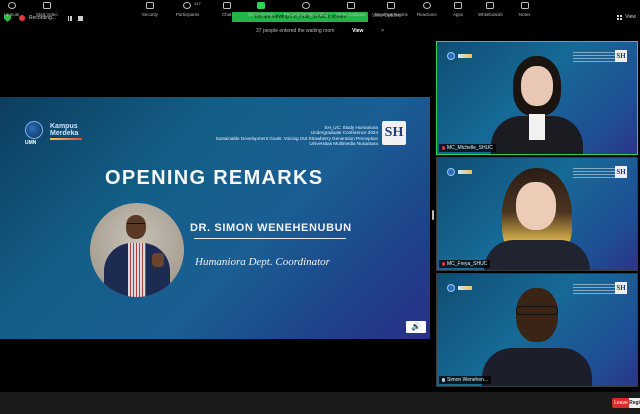 This screenshot has height=414, width=640. I want to click on participant-name-label: MC_Freya_SHUC, so click(465, 264).